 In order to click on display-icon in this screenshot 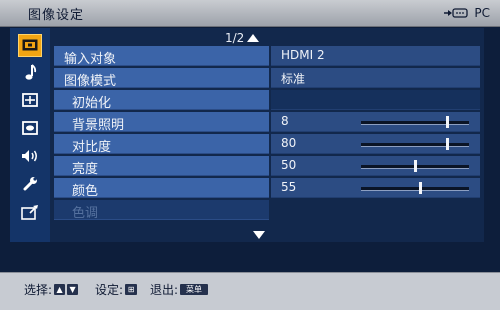, I will do `click(30, 129)`.